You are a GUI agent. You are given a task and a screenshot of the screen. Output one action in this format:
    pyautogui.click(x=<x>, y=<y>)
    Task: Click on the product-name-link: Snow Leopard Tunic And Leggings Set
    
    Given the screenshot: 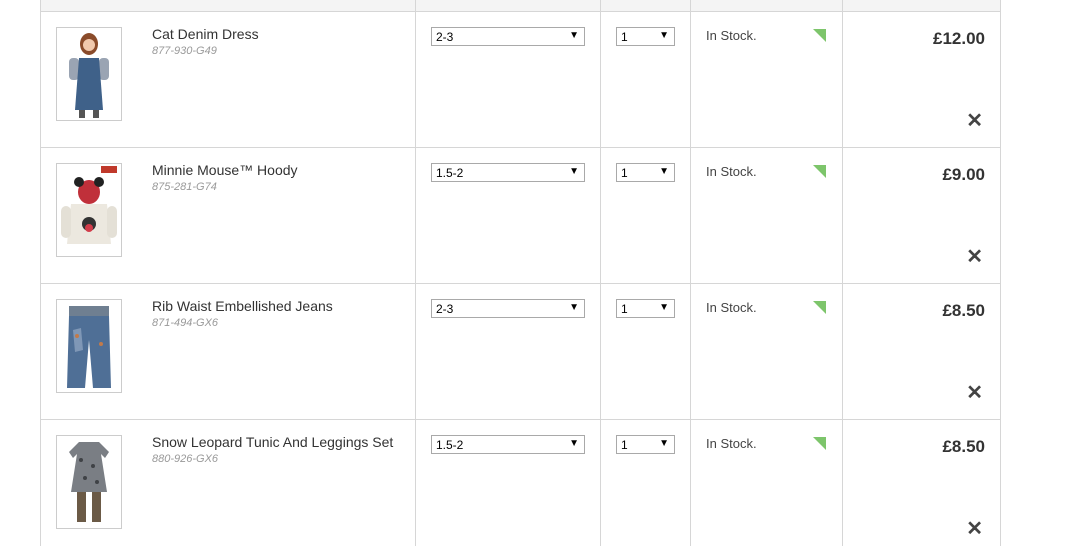 What is the action you would take?
    pyautogui.click(x=272, y=442)
    